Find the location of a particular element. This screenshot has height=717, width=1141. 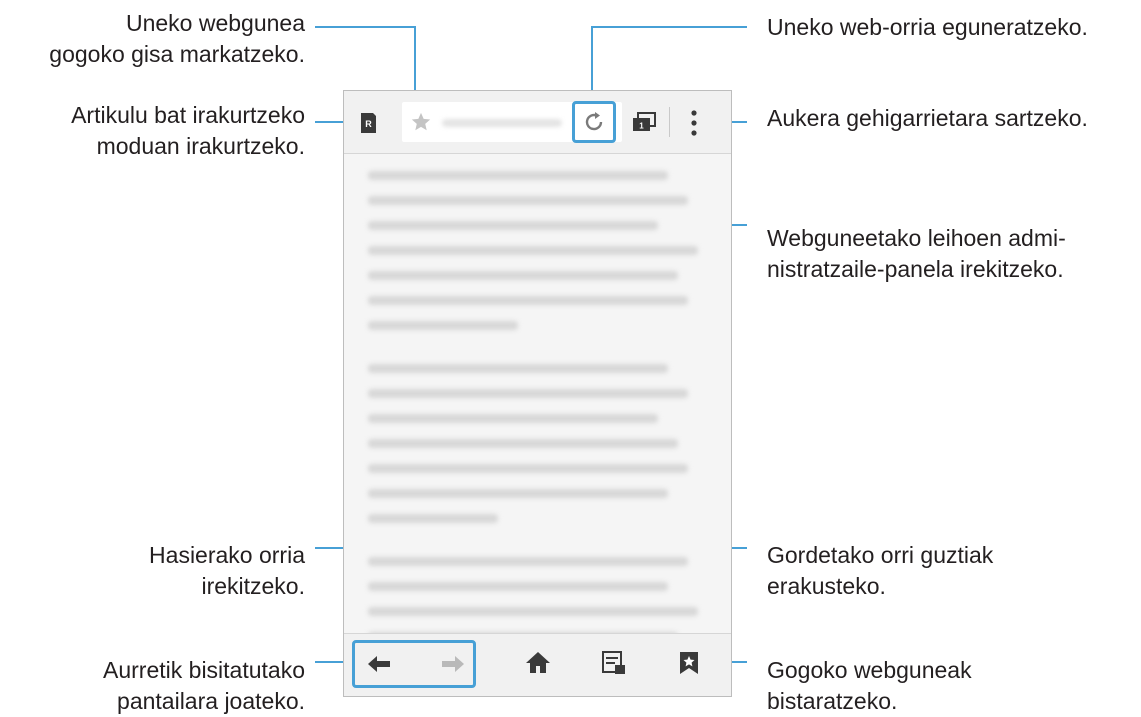

browser-toolbar: R 1 is located at coordinates (537, 122).